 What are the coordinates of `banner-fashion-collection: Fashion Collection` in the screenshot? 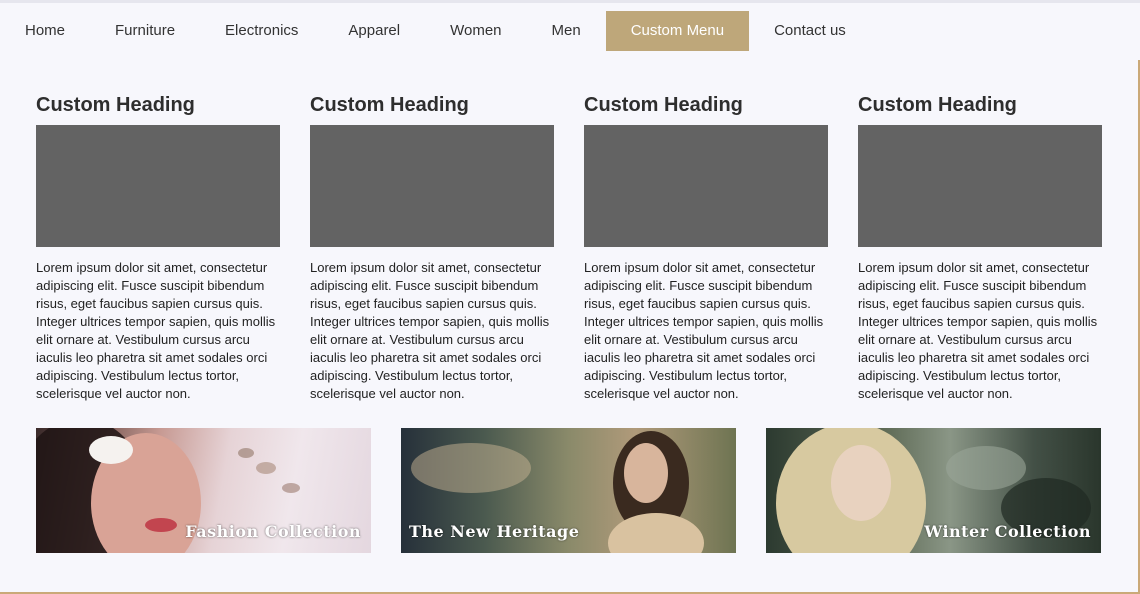 It's located at (203, 490).